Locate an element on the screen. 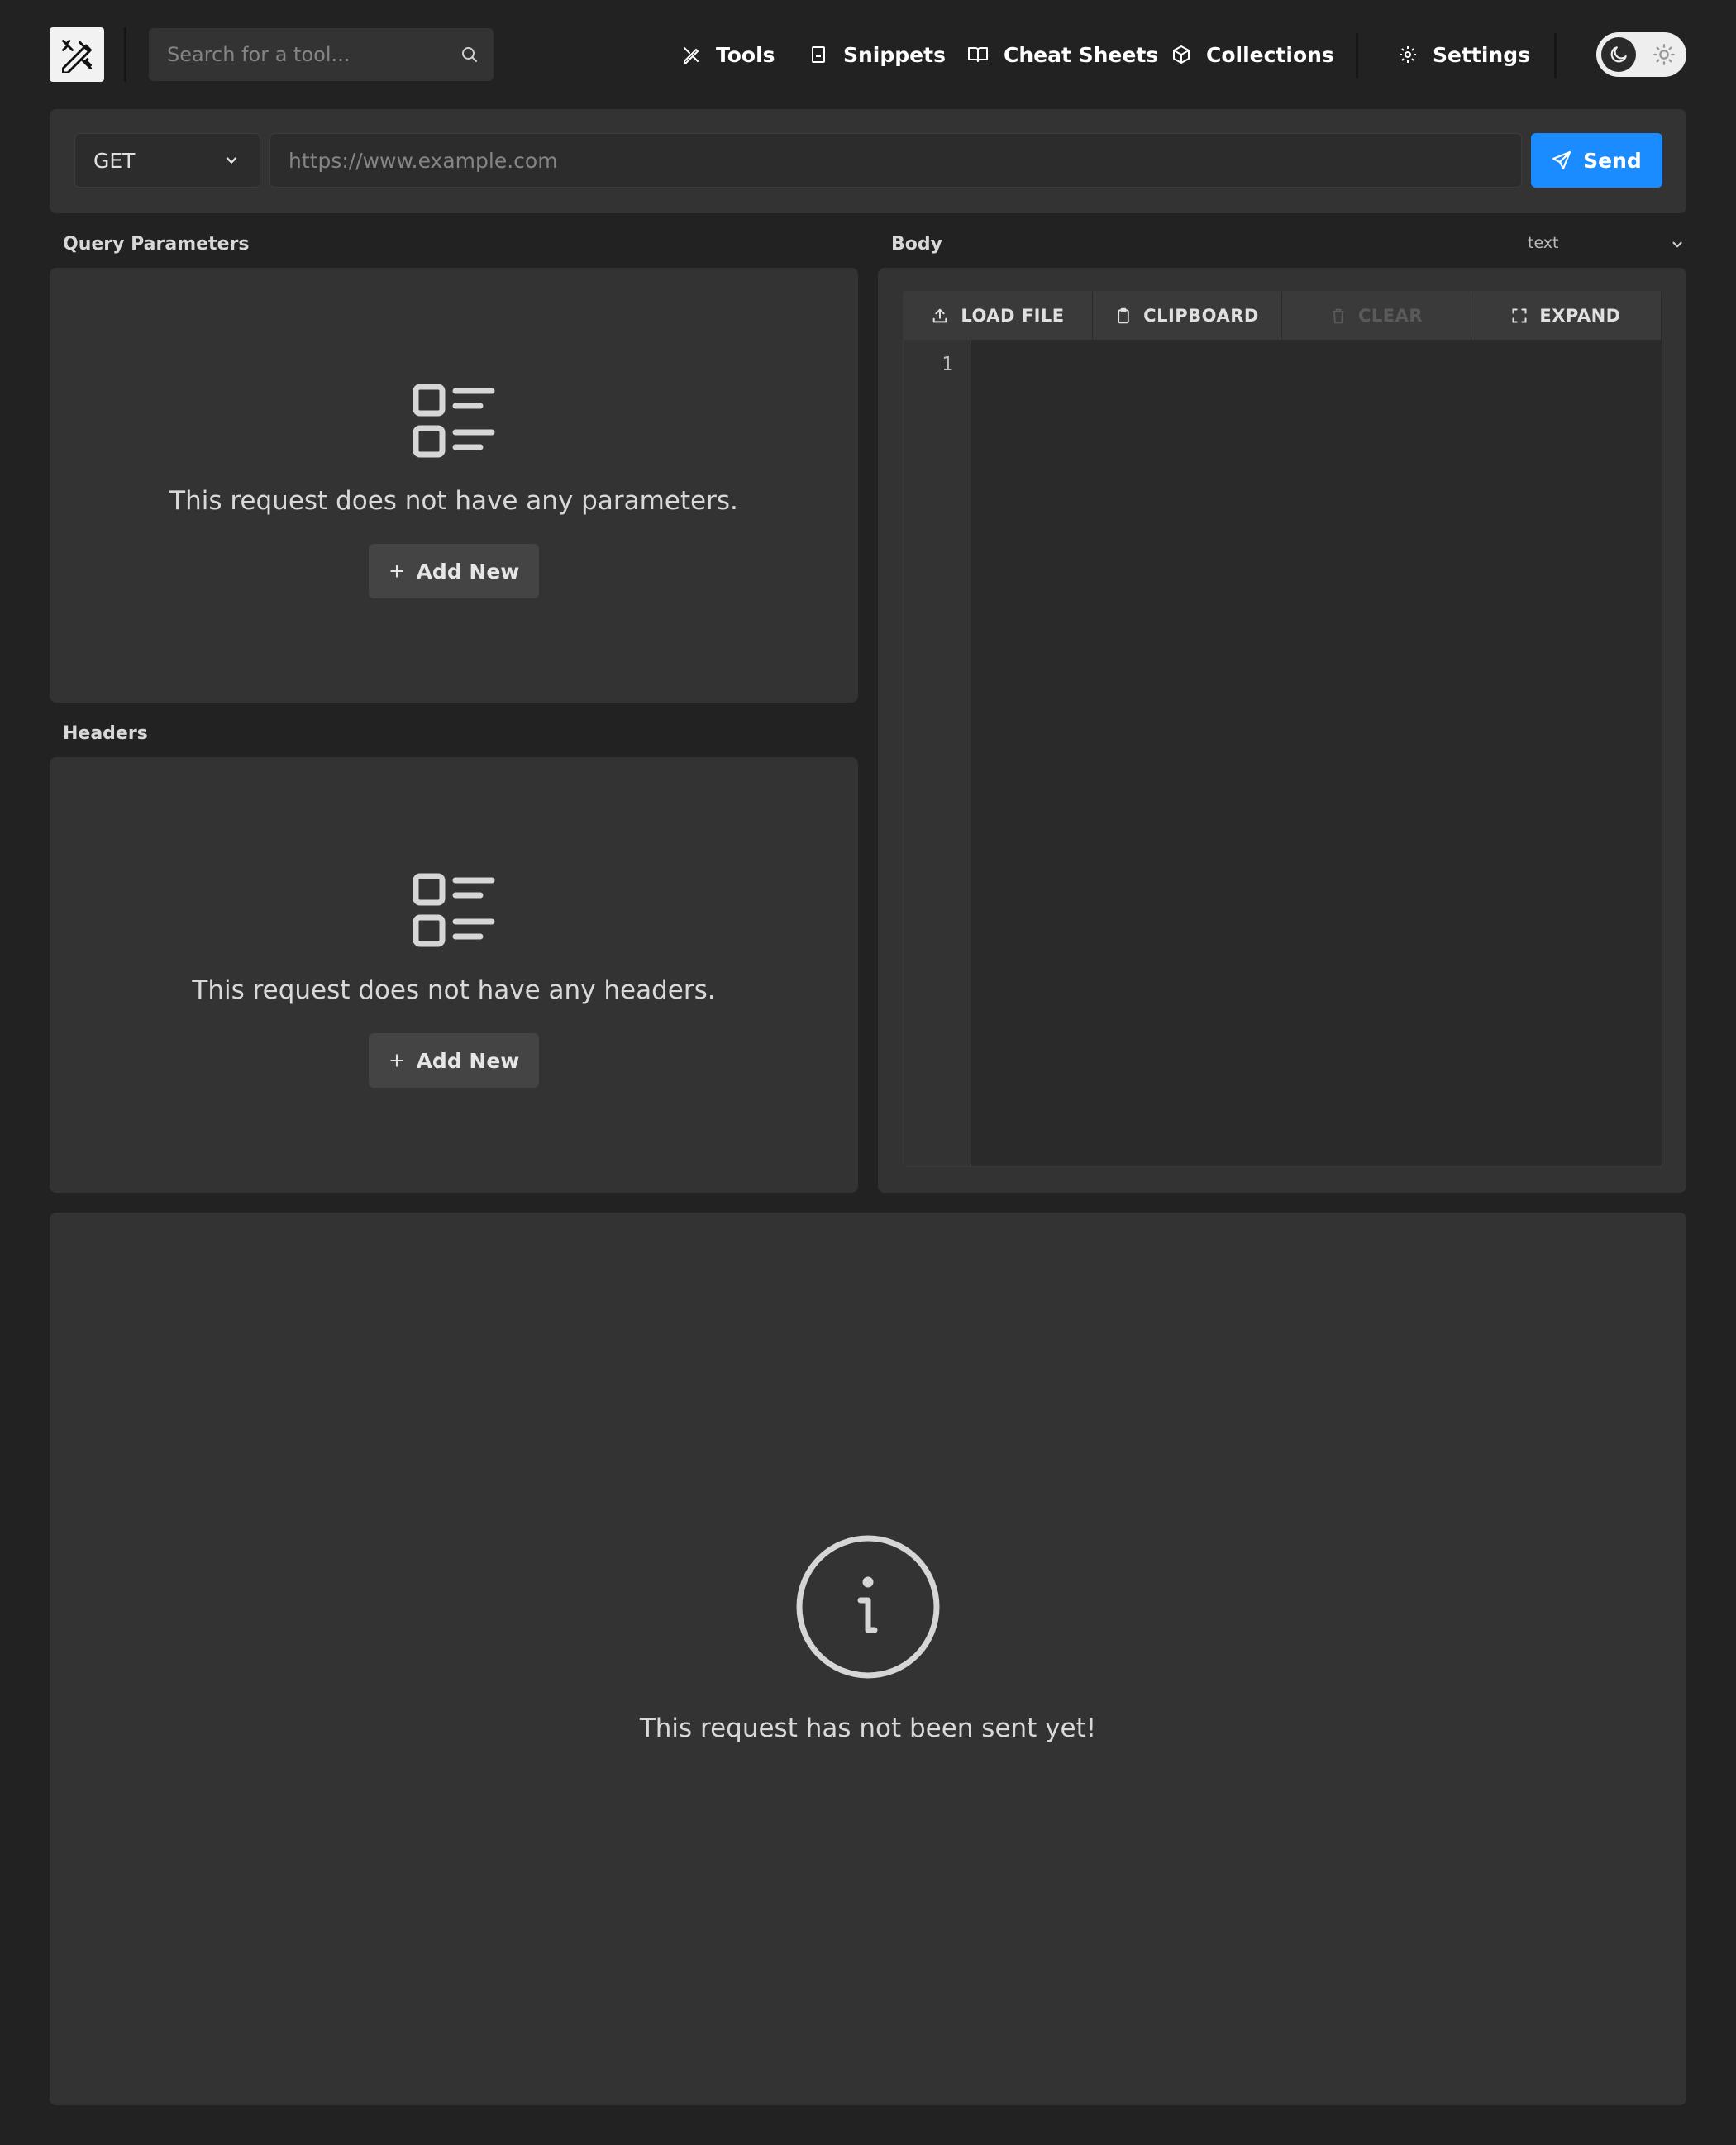 This screenshot has height=2145, width=1736. method-value: GET is located at coordinates (114, 160).